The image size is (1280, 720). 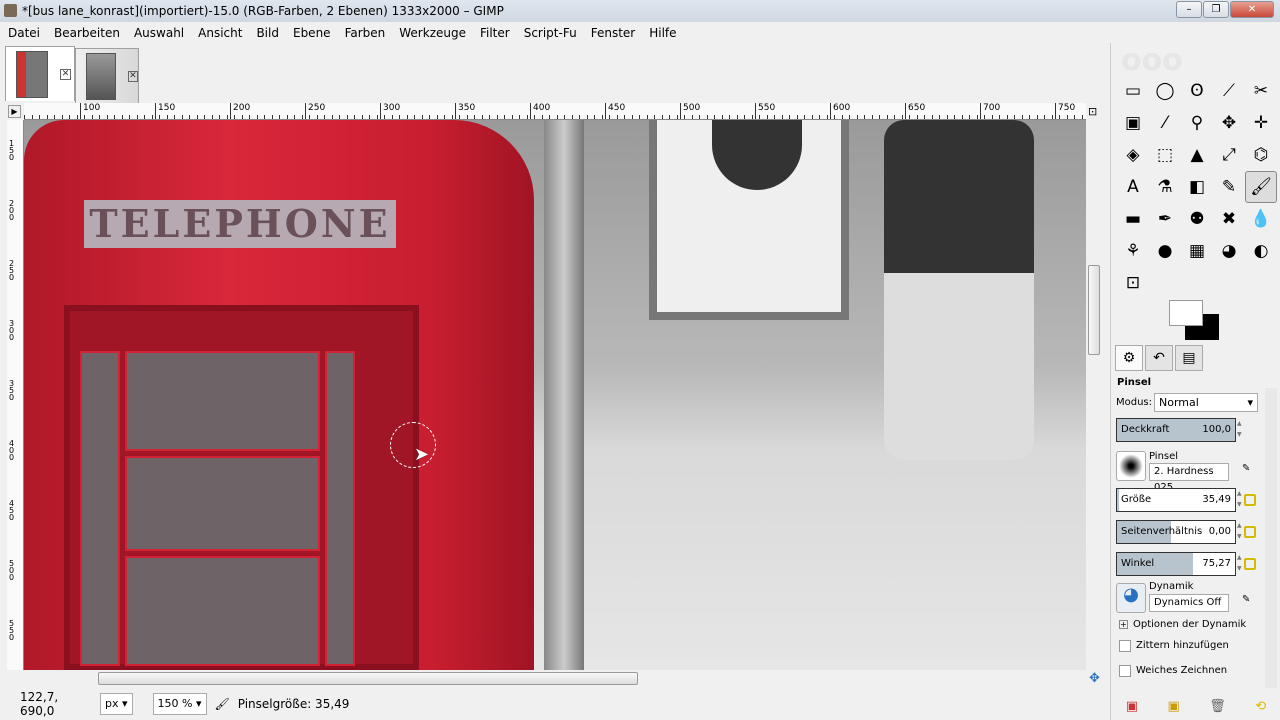 What do you see at coordinates (1176, 532) in the screenshot?
I see `aspect-ratio-slider: Seitenverhältnis 0,00` at bounding box center [1176, 532].